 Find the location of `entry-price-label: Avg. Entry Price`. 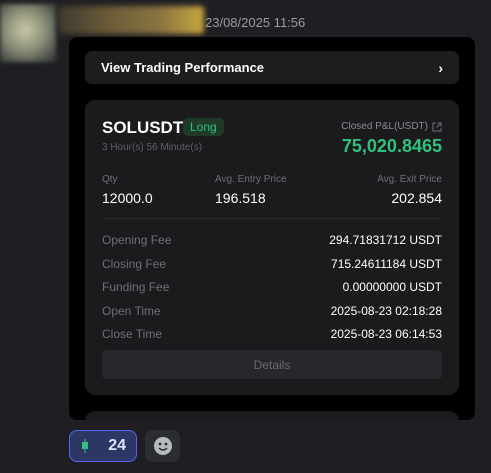

entry-price-label: Avg. Entry Price is located at coordinates (251, 179).